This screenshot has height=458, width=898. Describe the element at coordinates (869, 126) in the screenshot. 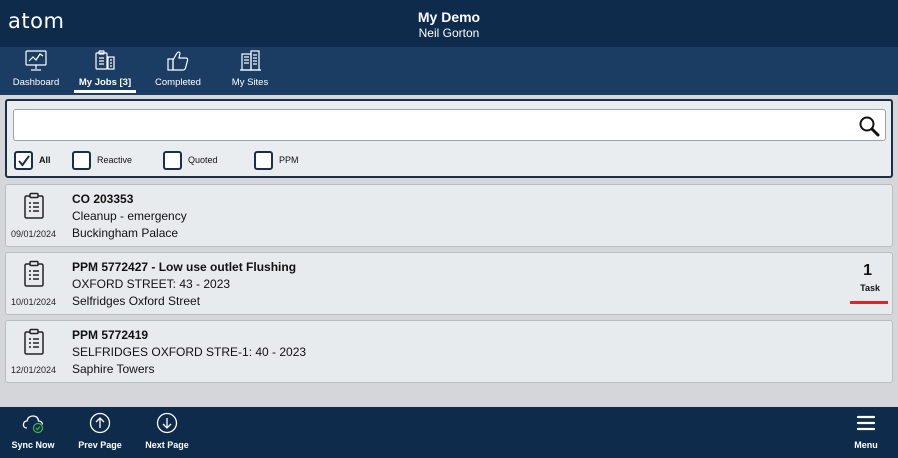

I see `search-icon` at that location.